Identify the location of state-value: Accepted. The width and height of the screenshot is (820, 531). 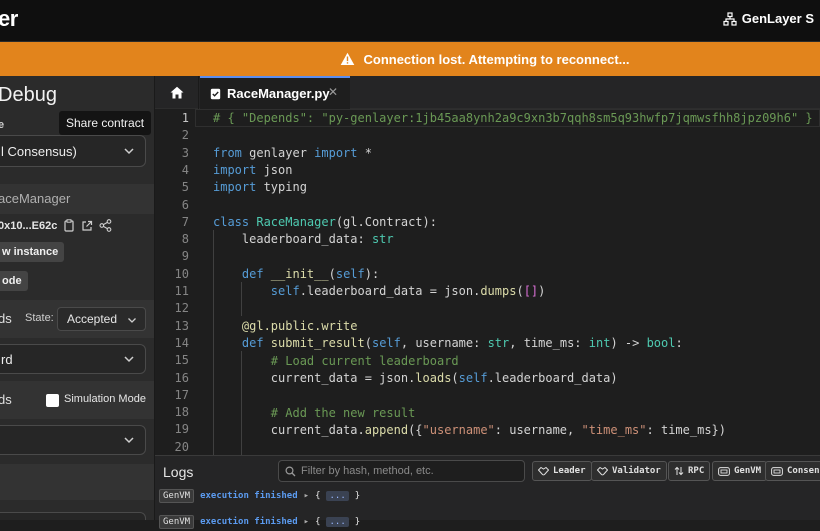
(92, 319).